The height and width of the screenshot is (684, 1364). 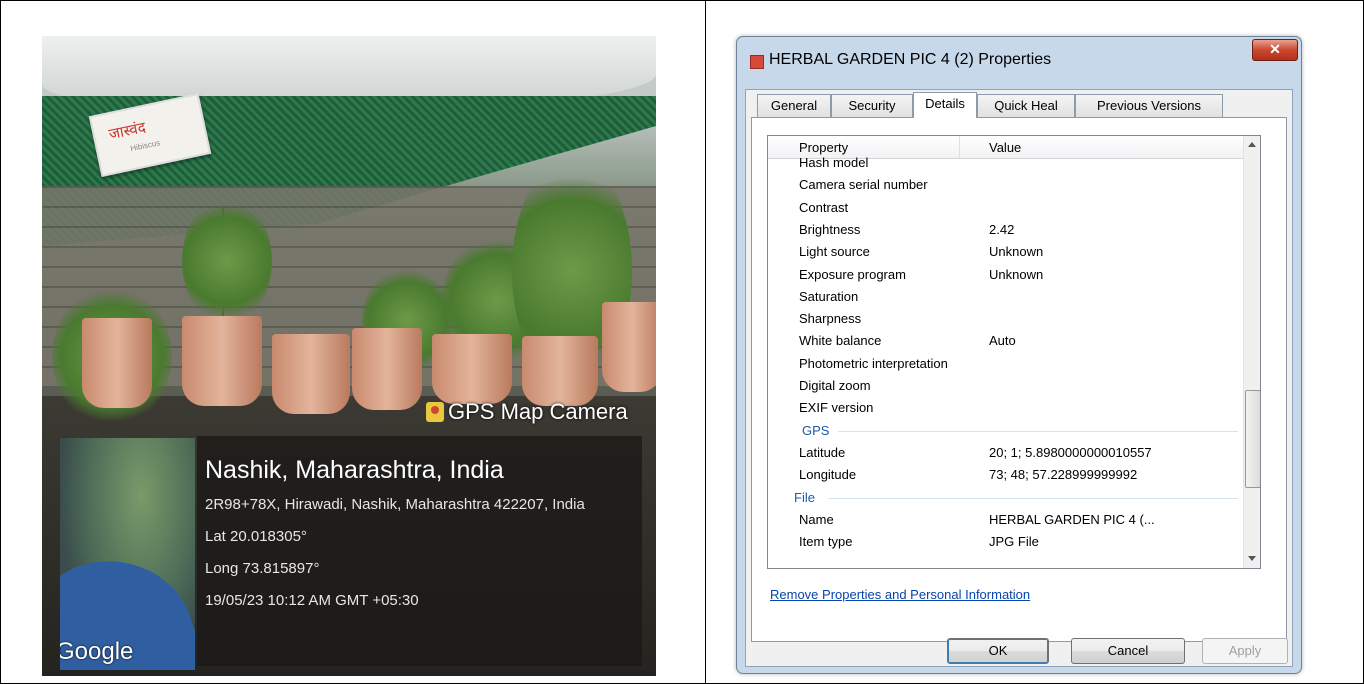 What do you see at coordinates (1005, 297) in the screenshot?
I see `property-row: Saturation` at bounding box center [1005, 297].